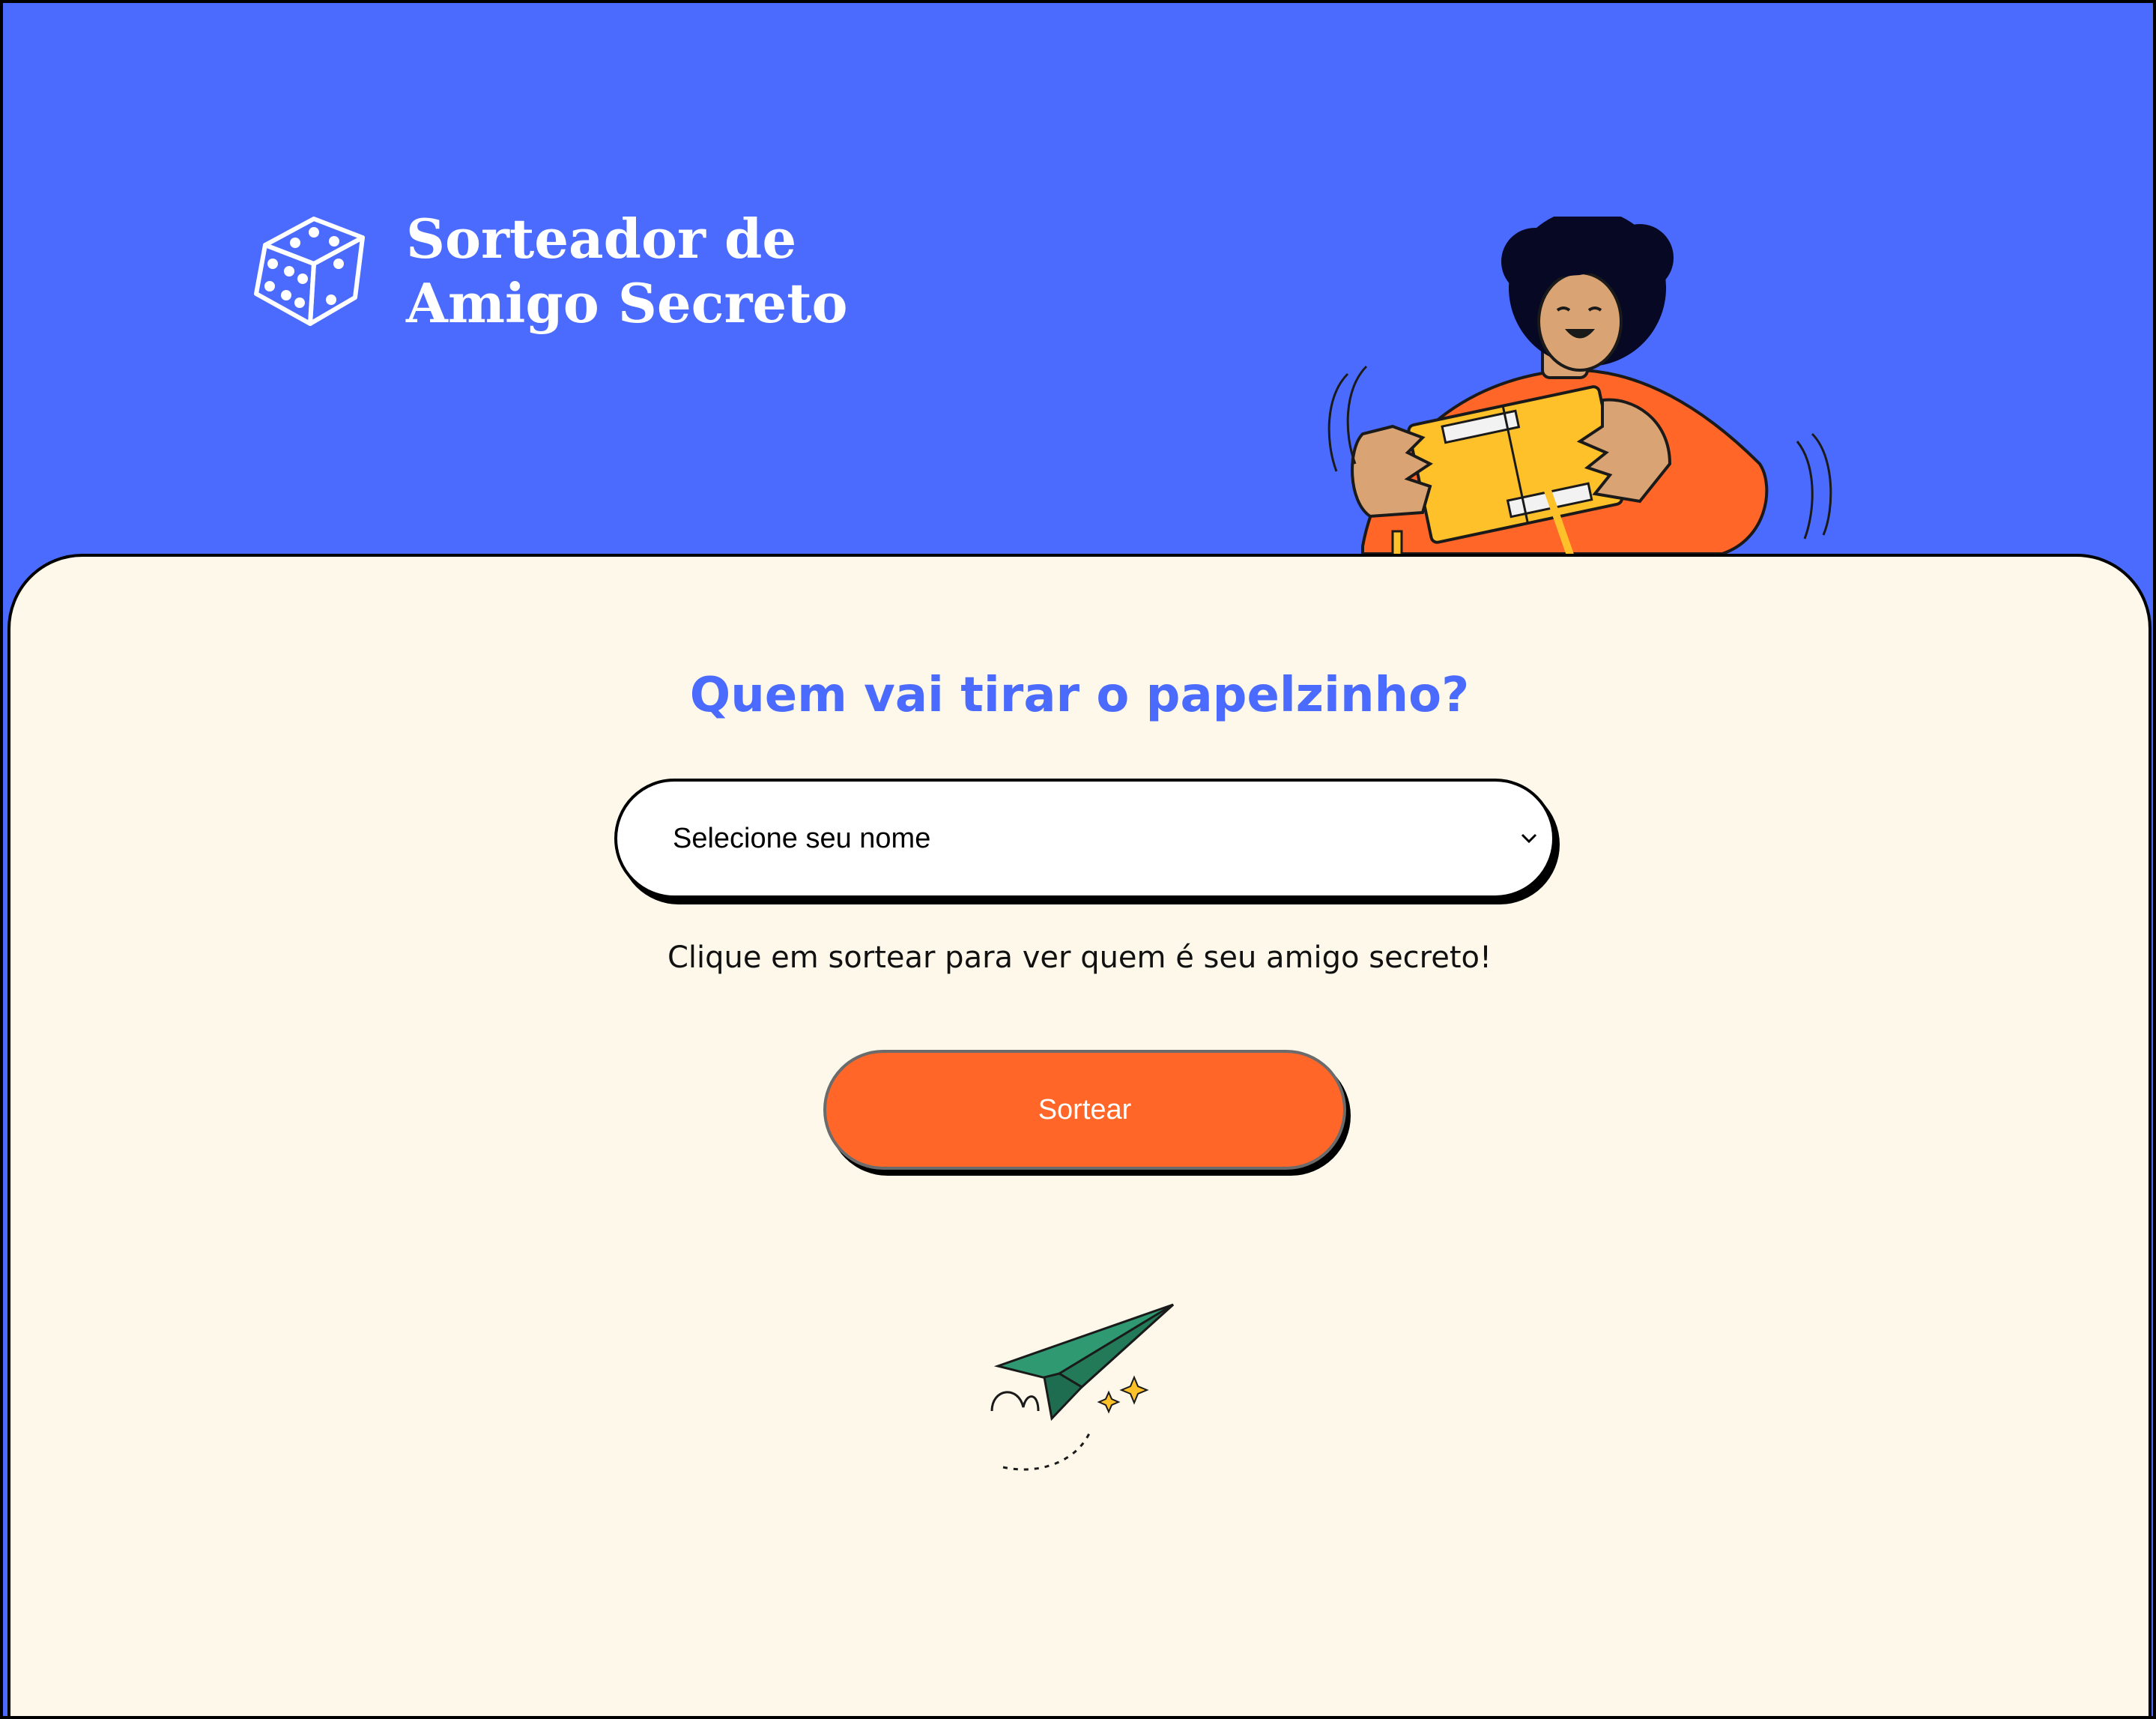 Image resolution: width=2156 pixels, height=1719 pixels. What do you see at coordinates (601, 239) in the screenshot?
I see `logo-line-1: Sorteador de` at bounding box center [601, 239].